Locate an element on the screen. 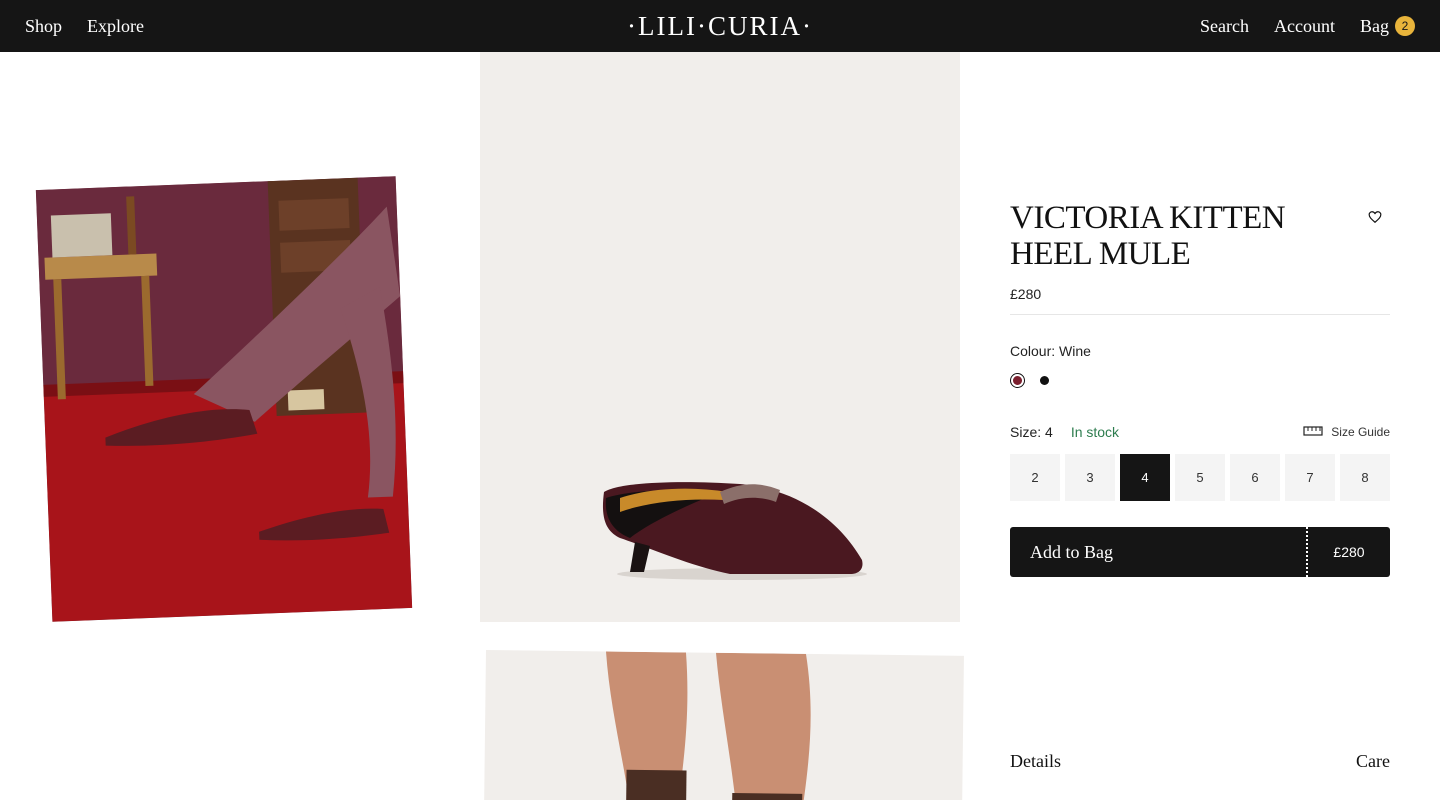 The image size is (1440, 800). details-tab: Details is located at coordinates (1035, 761).